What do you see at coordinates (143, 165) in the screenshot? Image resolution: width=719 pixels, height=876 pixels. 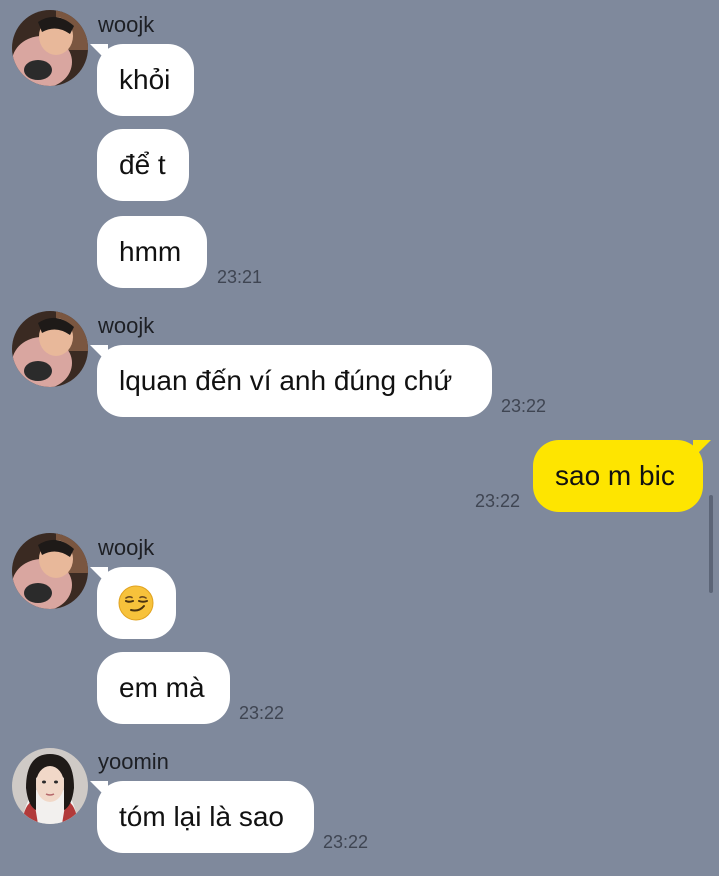 I see `message-bubble: để t` at bounding box center [143, 165].